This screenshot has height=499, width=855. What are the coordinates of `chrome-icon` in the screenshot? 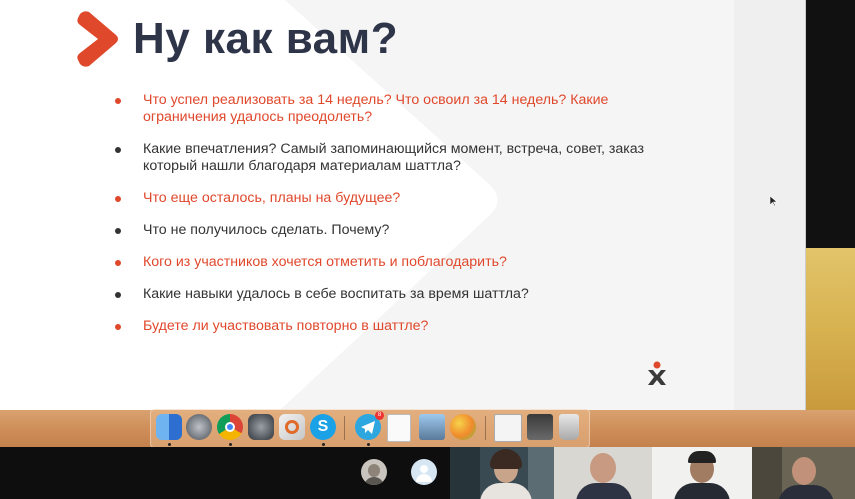 It's located at (230, 427).